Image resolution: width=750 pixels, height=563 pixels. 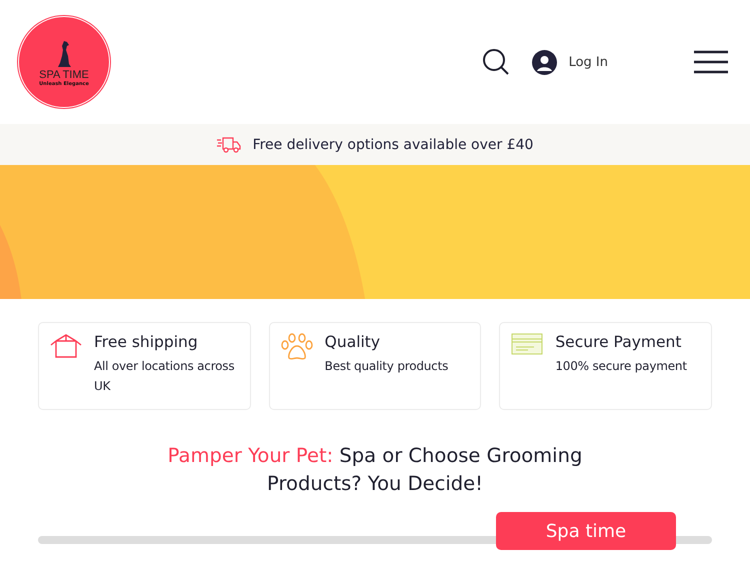 I want to click on credit-card-icon, so click(x=527, y=344).